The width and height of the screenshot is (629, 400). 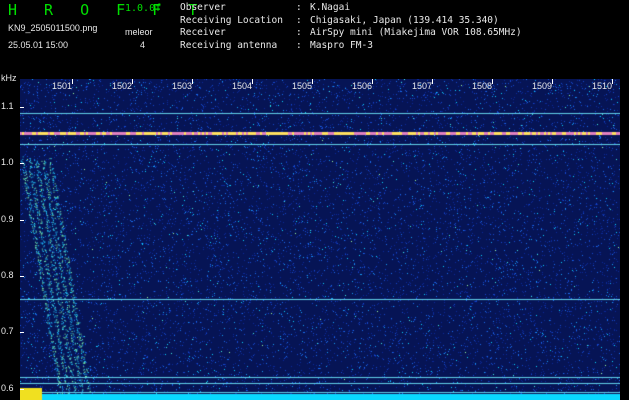 I want to click on x-tick-label: 1508, so click(x=482, y=86).